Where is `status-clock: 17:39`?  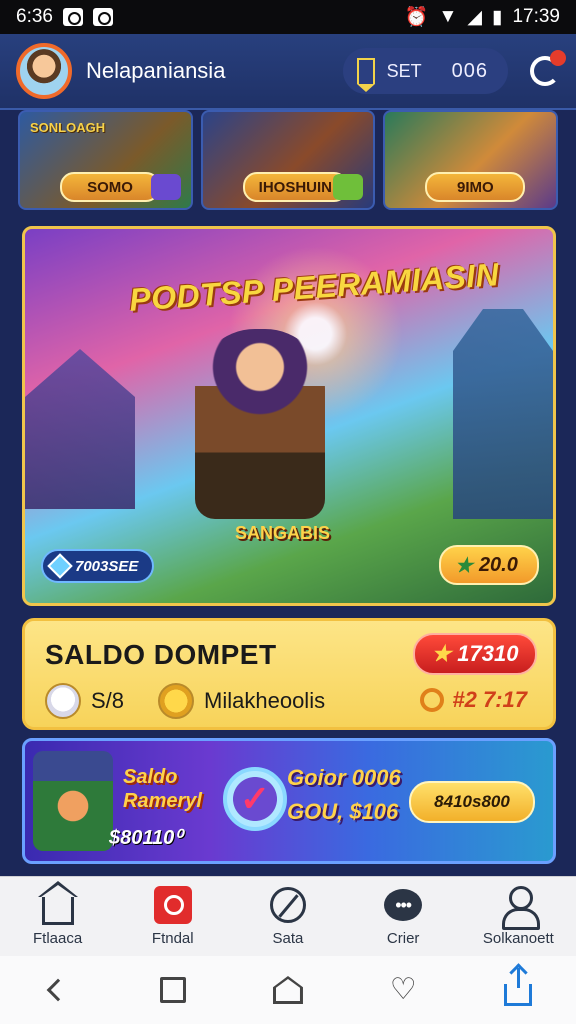
status-clock: 17:39 is located at coordinates (536, 16).